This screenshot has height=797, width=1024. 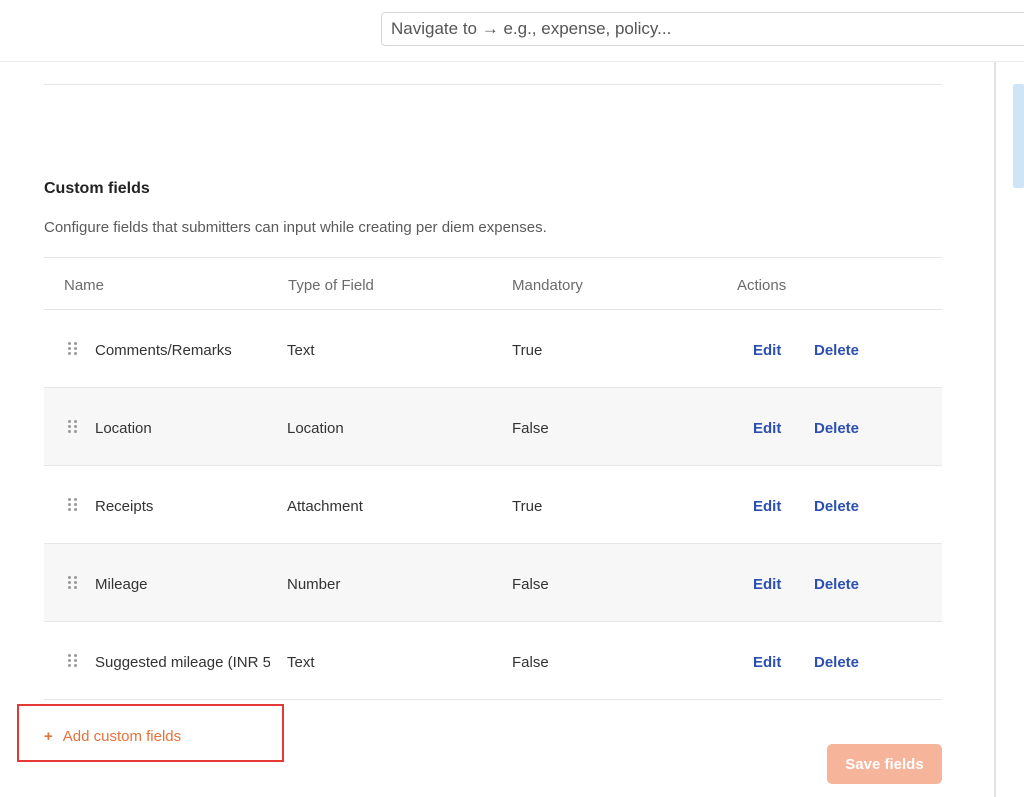 What do you see at coordinates (48, 736) in the screenshot?
I see `plus-icon: +` at bounding box center [48, 736].